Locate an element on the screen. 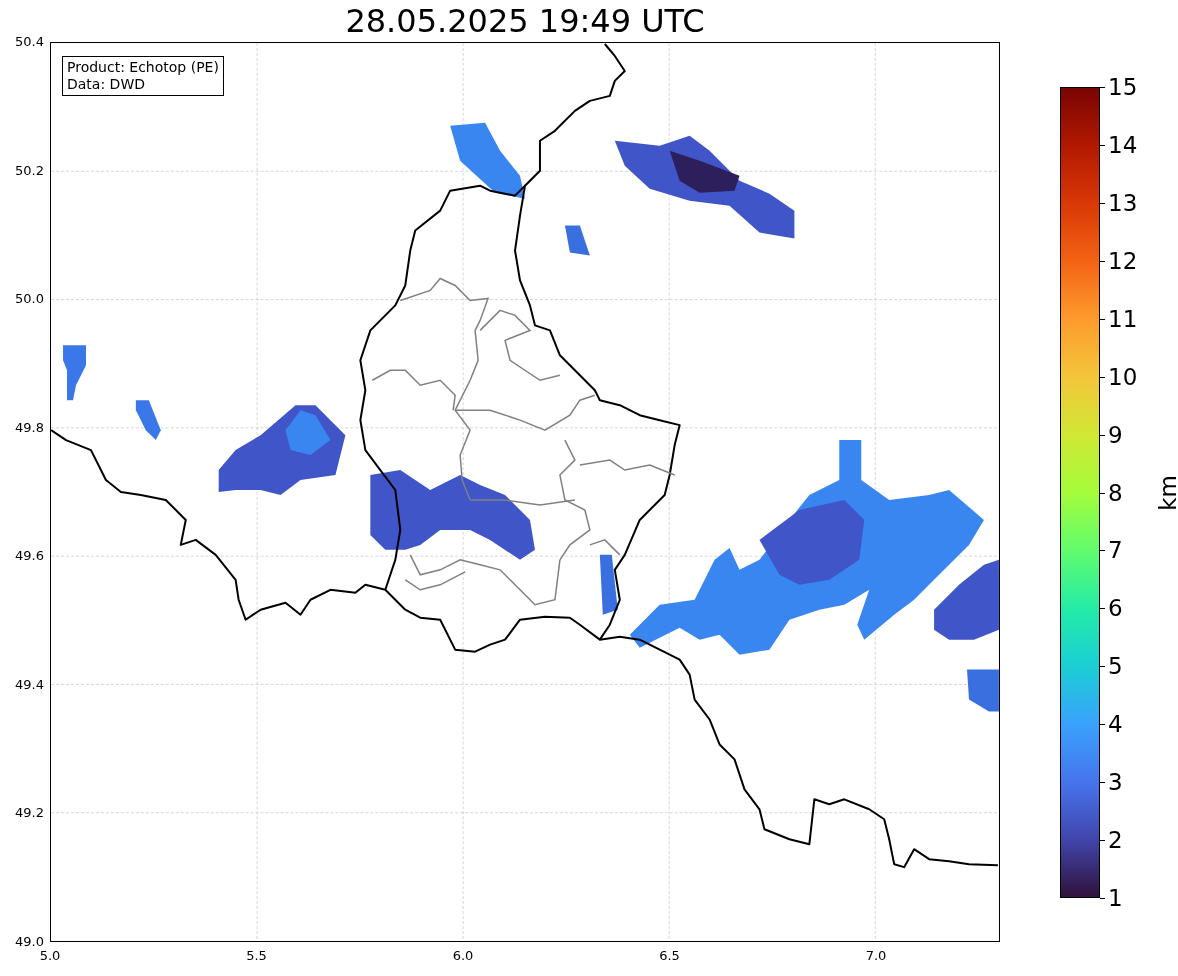  longitude-tick-label: 5.5 is located at coordinates (256, 956).